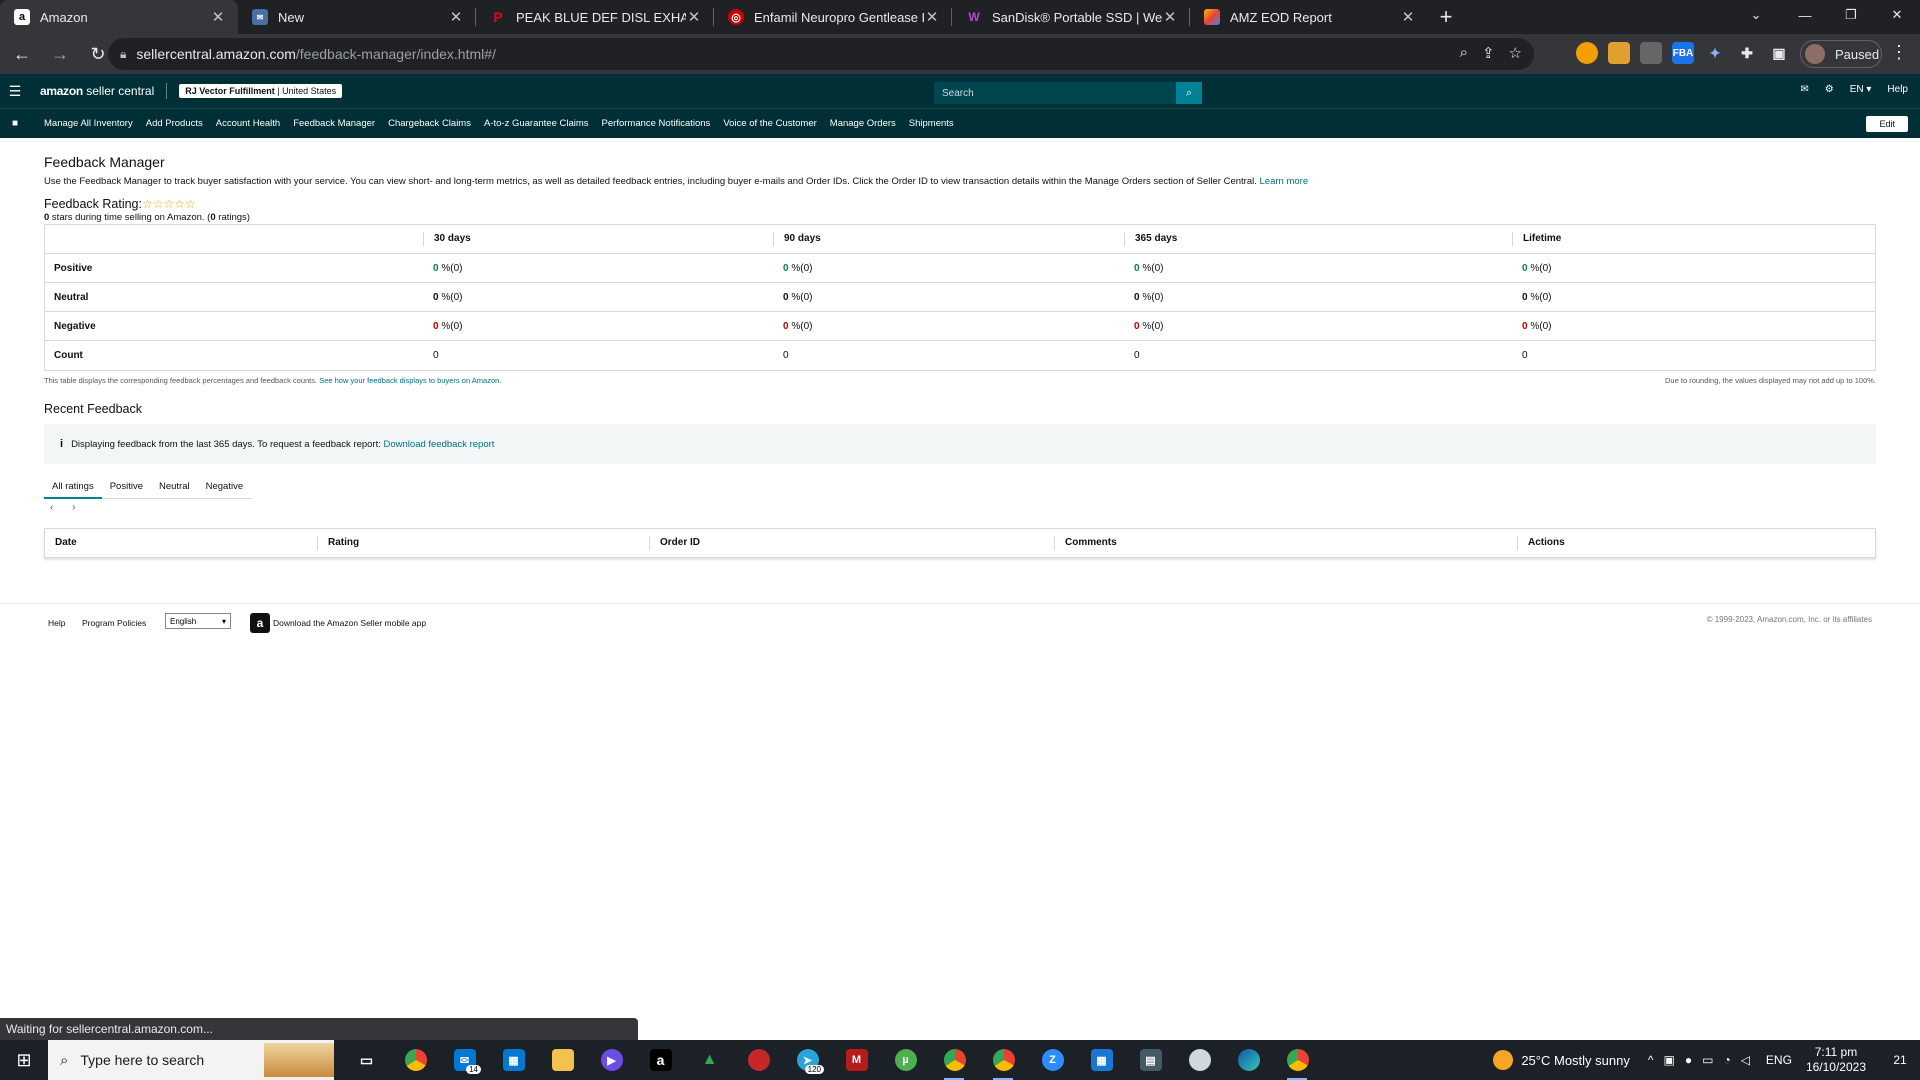 The height and width of the screenshot is (1080, 1920). Describe the element at coordinates (769, 123) in the screenshot. I see `nav-voice-of-customer: Voice of the Customer` at that location.